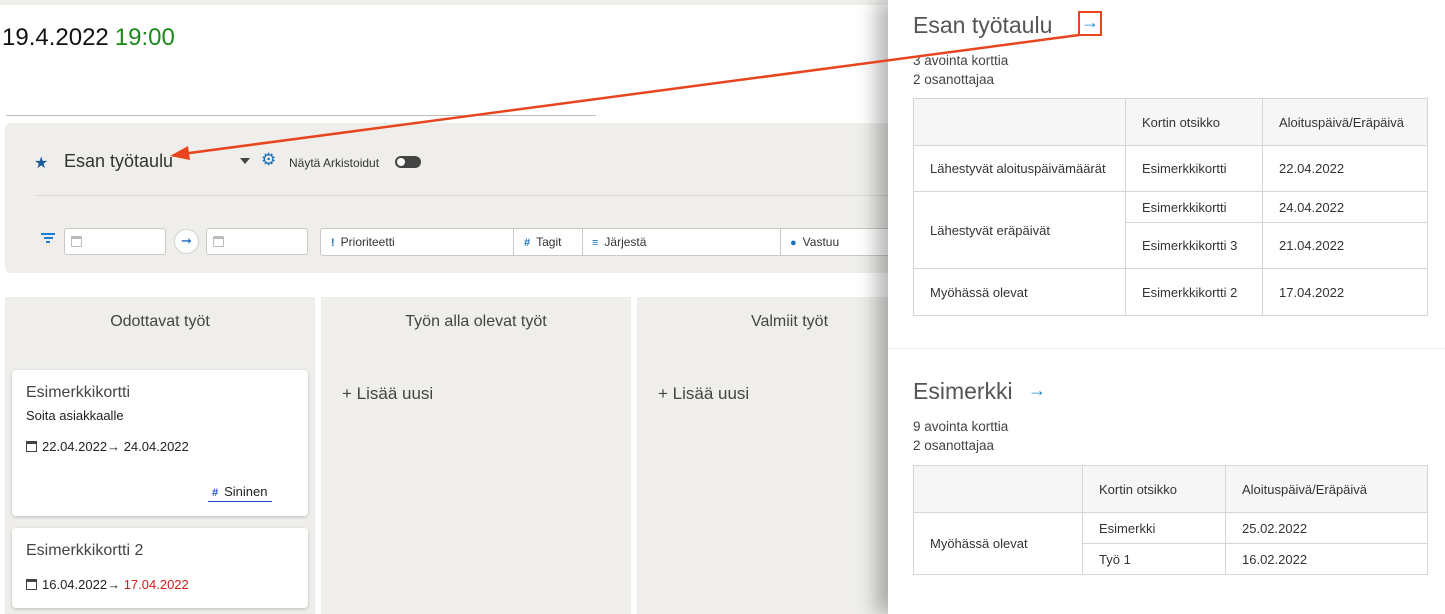  I want to click on board-meta: 3 avointa korttia 2 osanottajaa, so click(960, 70).